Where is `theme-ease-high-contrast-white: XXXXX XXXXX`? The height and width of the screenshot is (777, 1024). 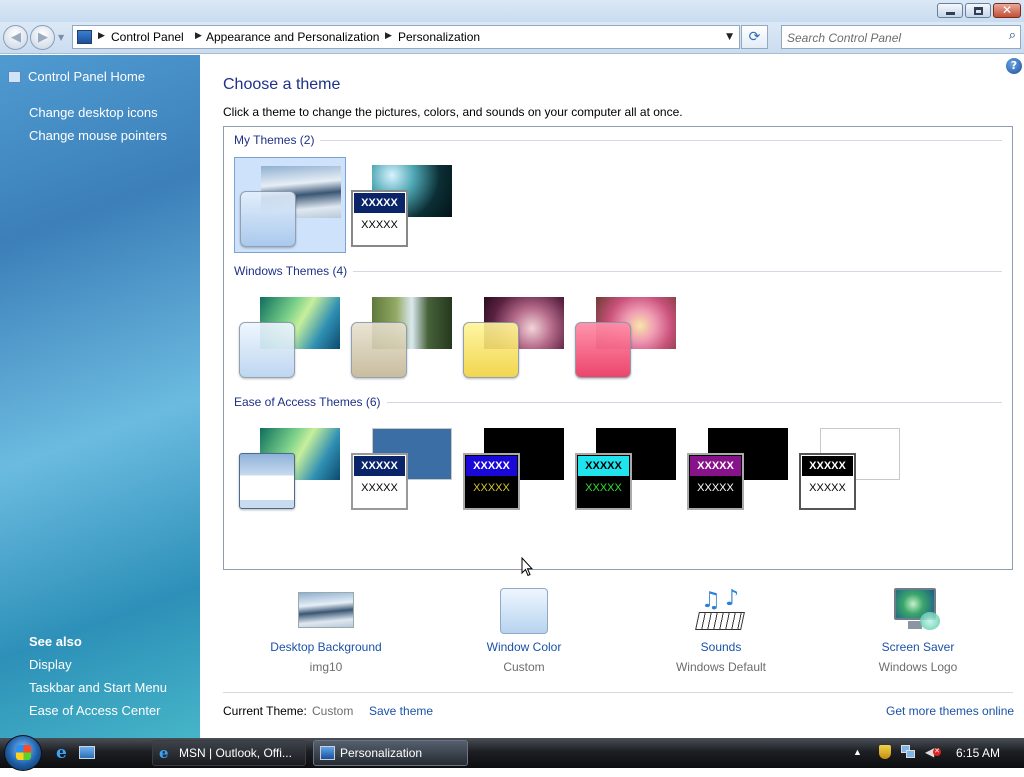 theme-ease-high-contrast-white: XXXXX XXXXX is located at coordinates (850, 468).